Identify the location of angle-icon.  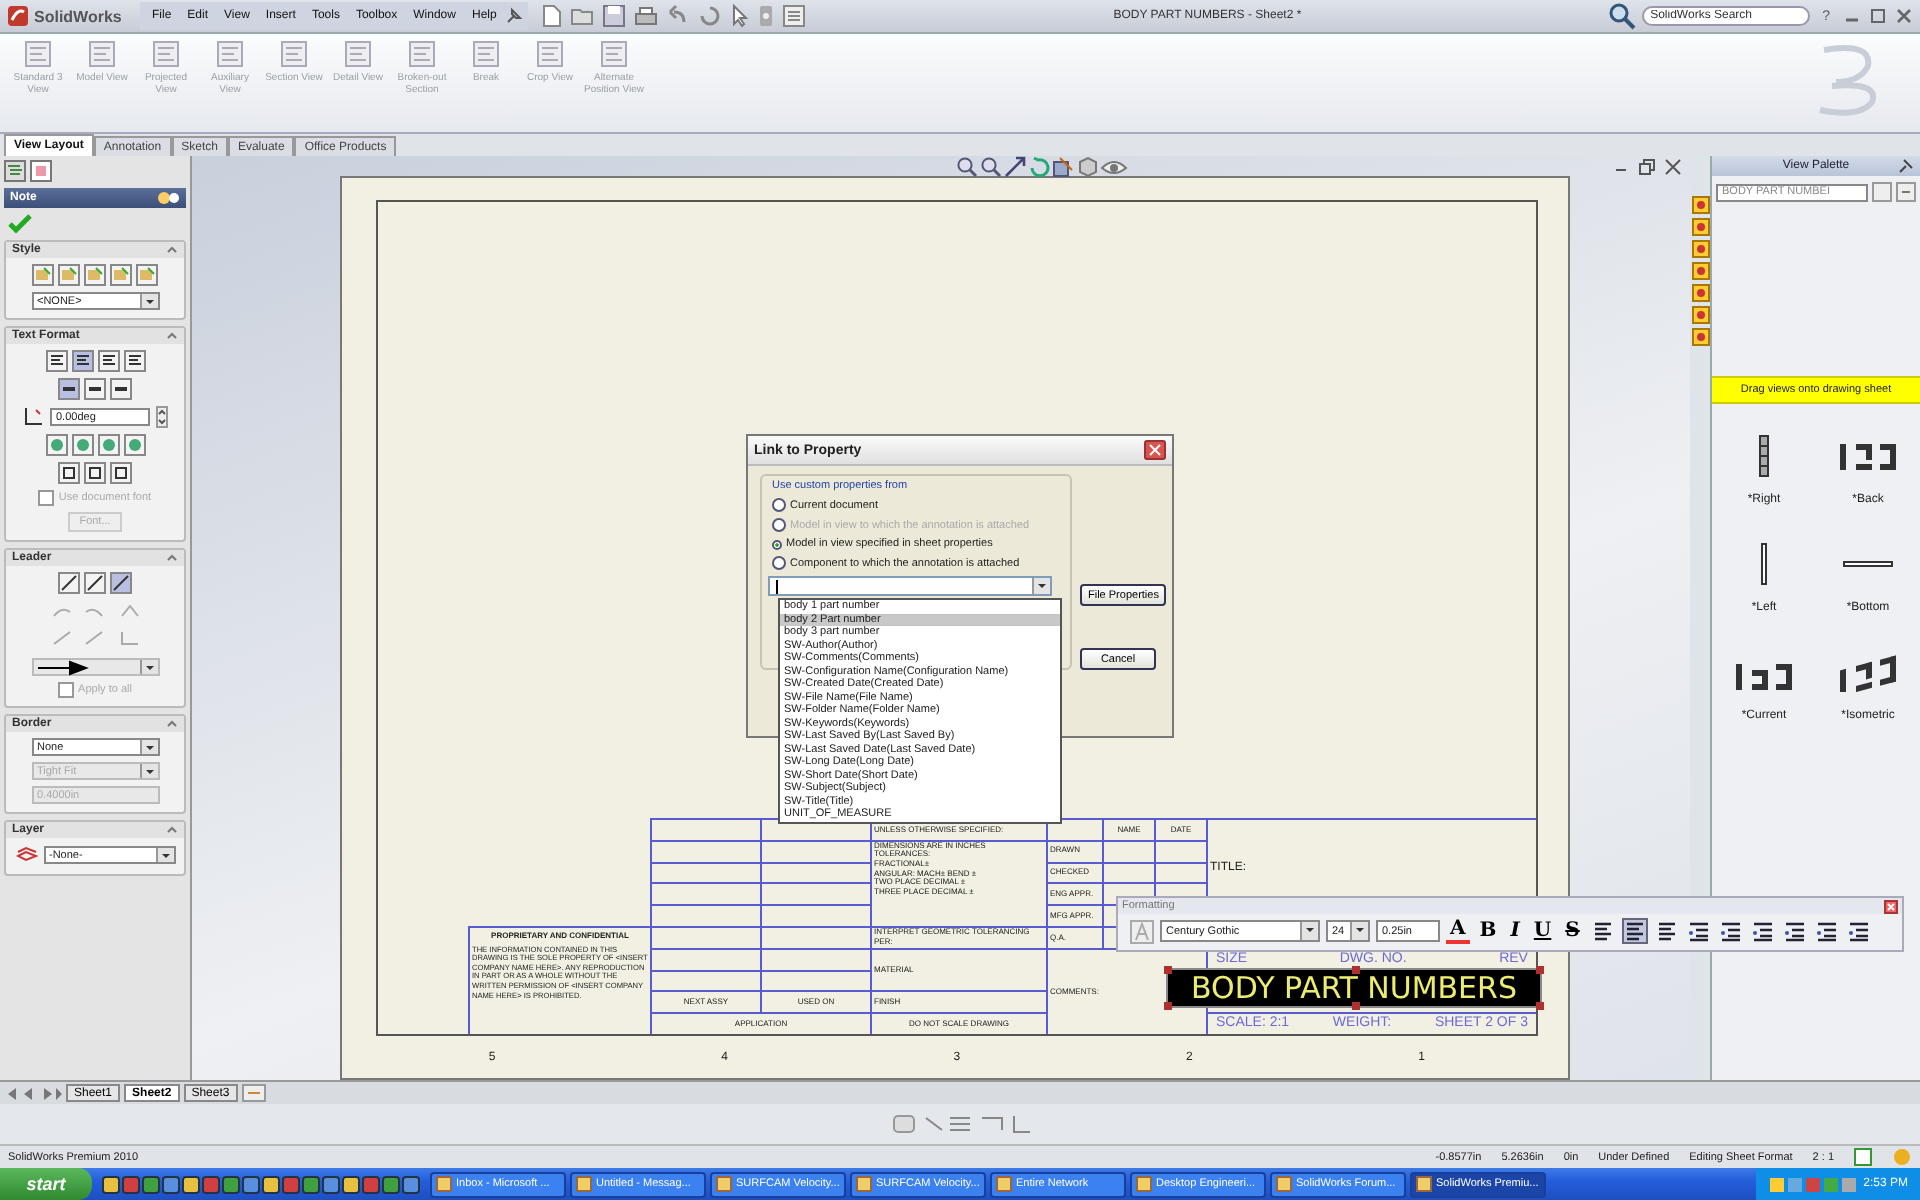
(33, 417).